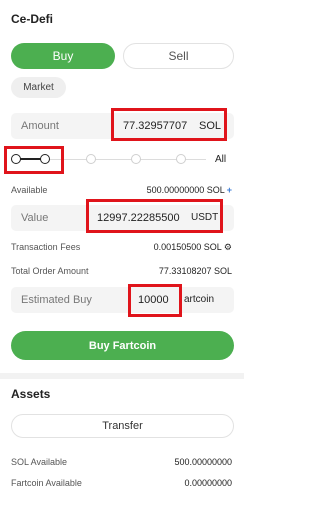 The height and width of the screenshot is (512, 320). I want to click on sol-available-label: SOL Available, so click(39, 462).